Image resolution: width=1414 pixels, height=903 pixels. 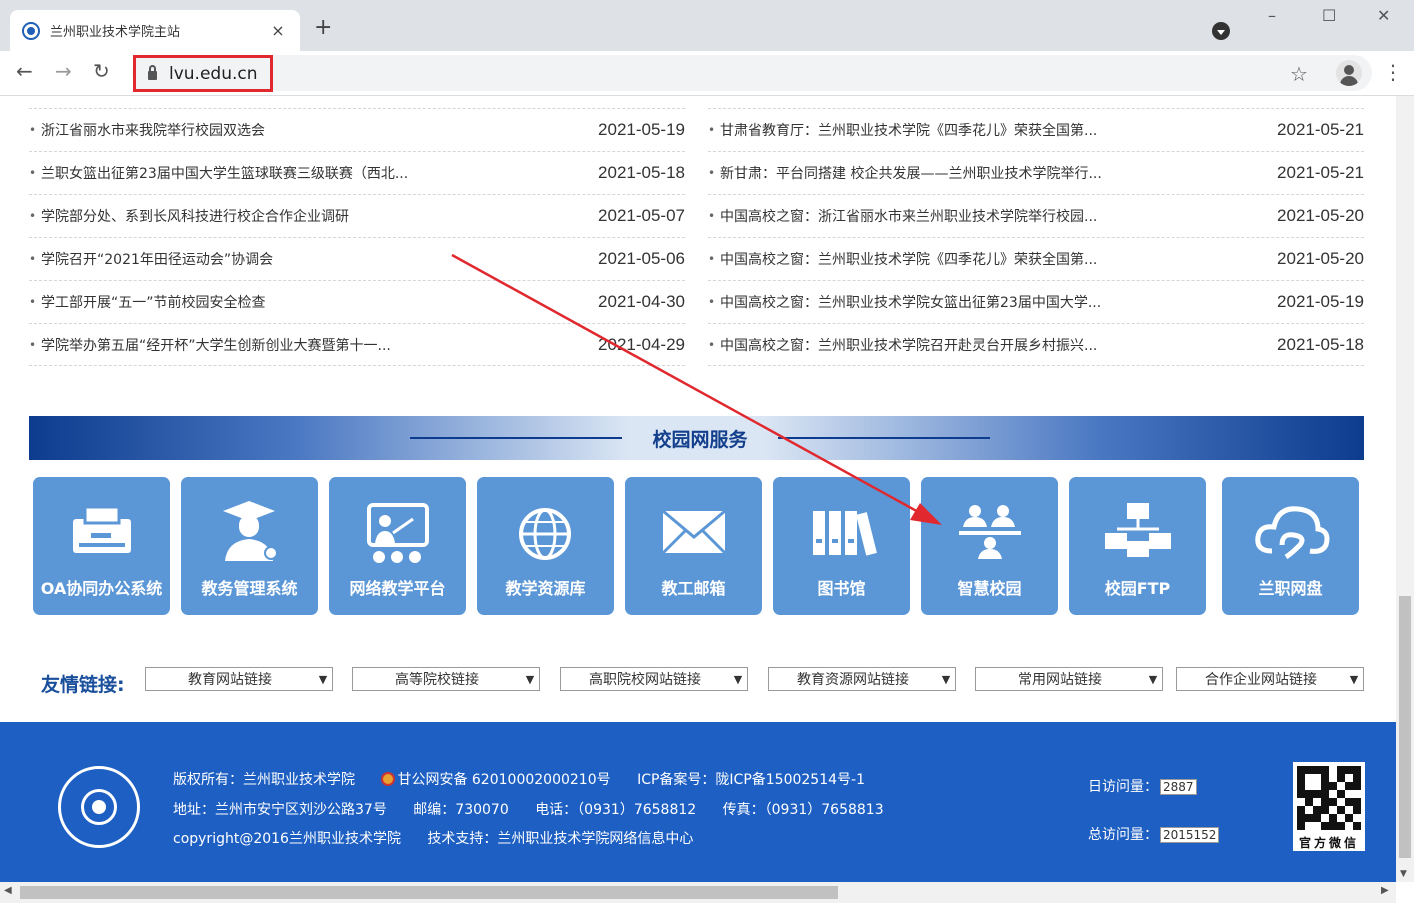 I want to click on cloud-icon, so click(x=1292, y=533).